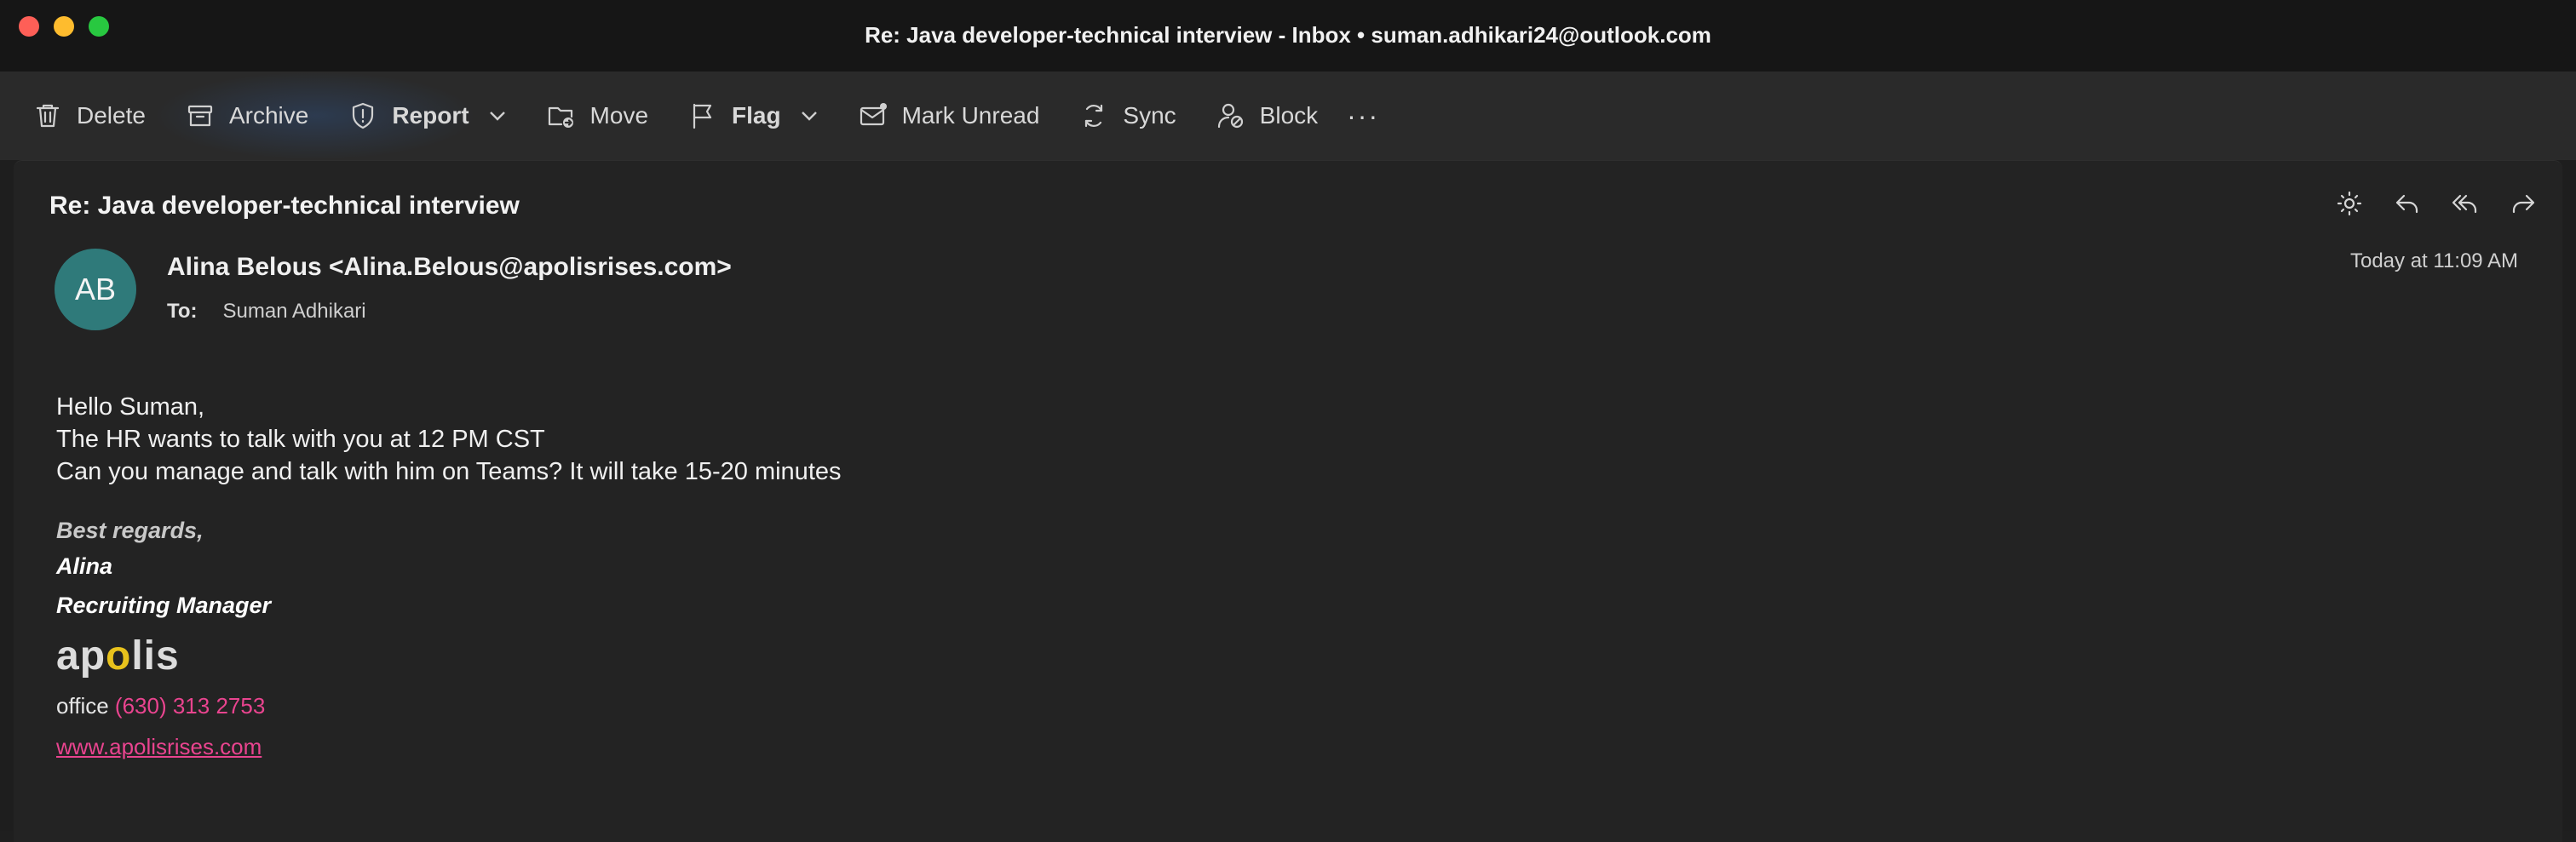 This screenshot has height=842, width=2576. I want to click on report-button: Report, so click(408, 116).